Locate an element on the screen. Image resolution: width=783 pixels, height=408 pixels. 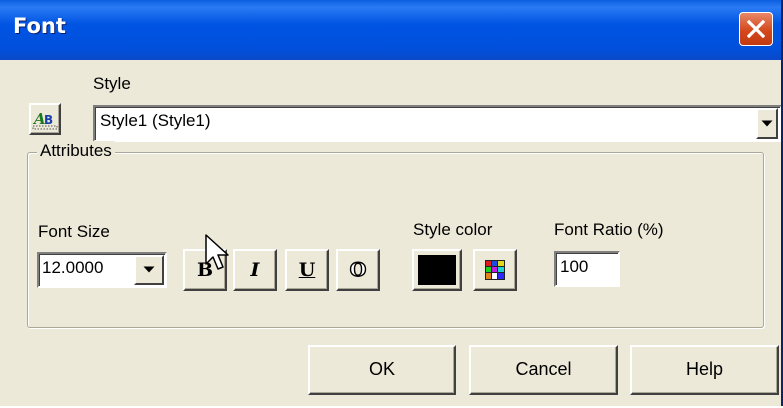
title-bar: Font is located at coordinates (390, 30).